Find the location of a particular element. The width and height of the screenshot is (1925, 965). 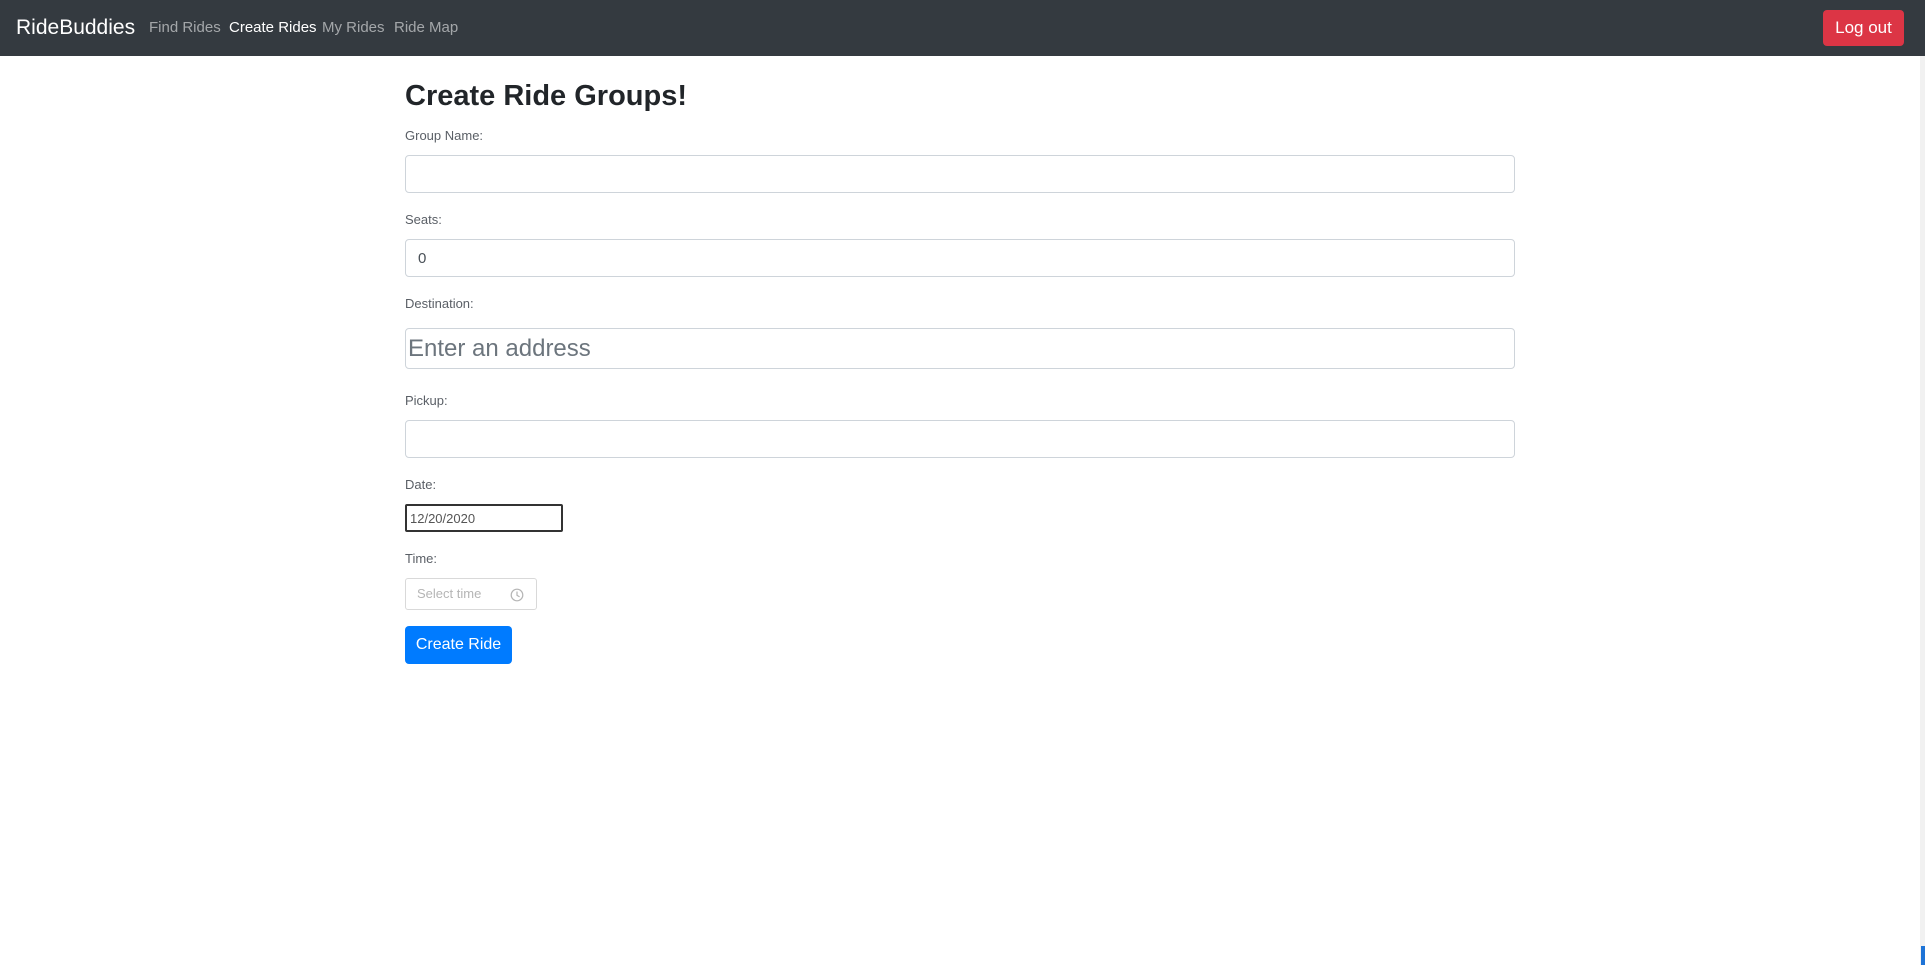

time-label: Time: is located at coordinates (421, 558).